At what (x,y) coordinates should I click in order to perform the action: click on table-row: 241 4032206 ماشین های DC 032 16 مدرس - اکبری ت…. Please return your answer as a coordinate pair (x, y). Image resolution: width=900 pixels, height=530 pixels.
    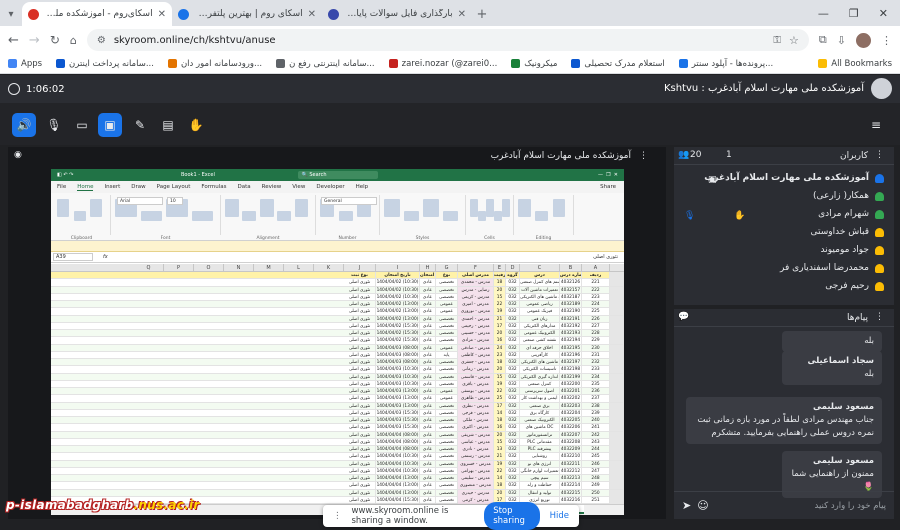
    Looking at the image, I should click on (337, 428).